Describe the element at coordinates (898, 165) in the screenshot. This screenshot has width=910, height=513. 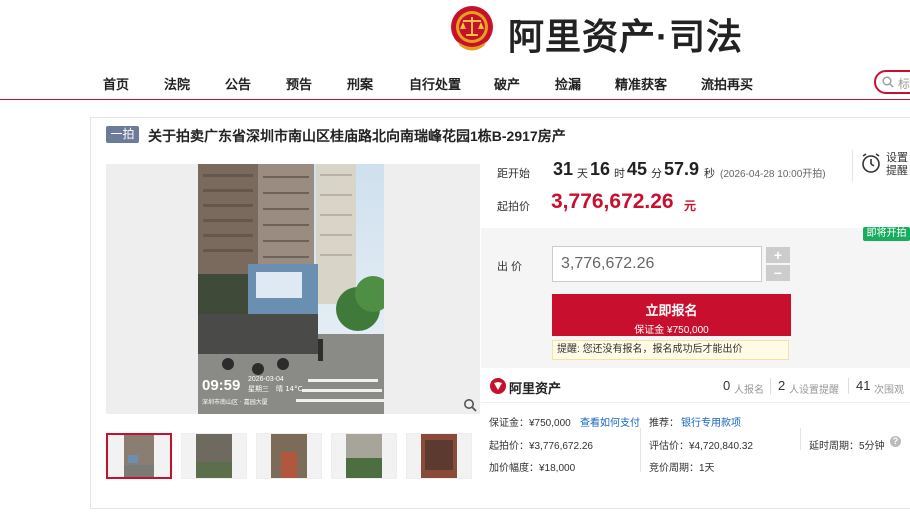
I see `set-reminder-button: 设置提醒` at that location.